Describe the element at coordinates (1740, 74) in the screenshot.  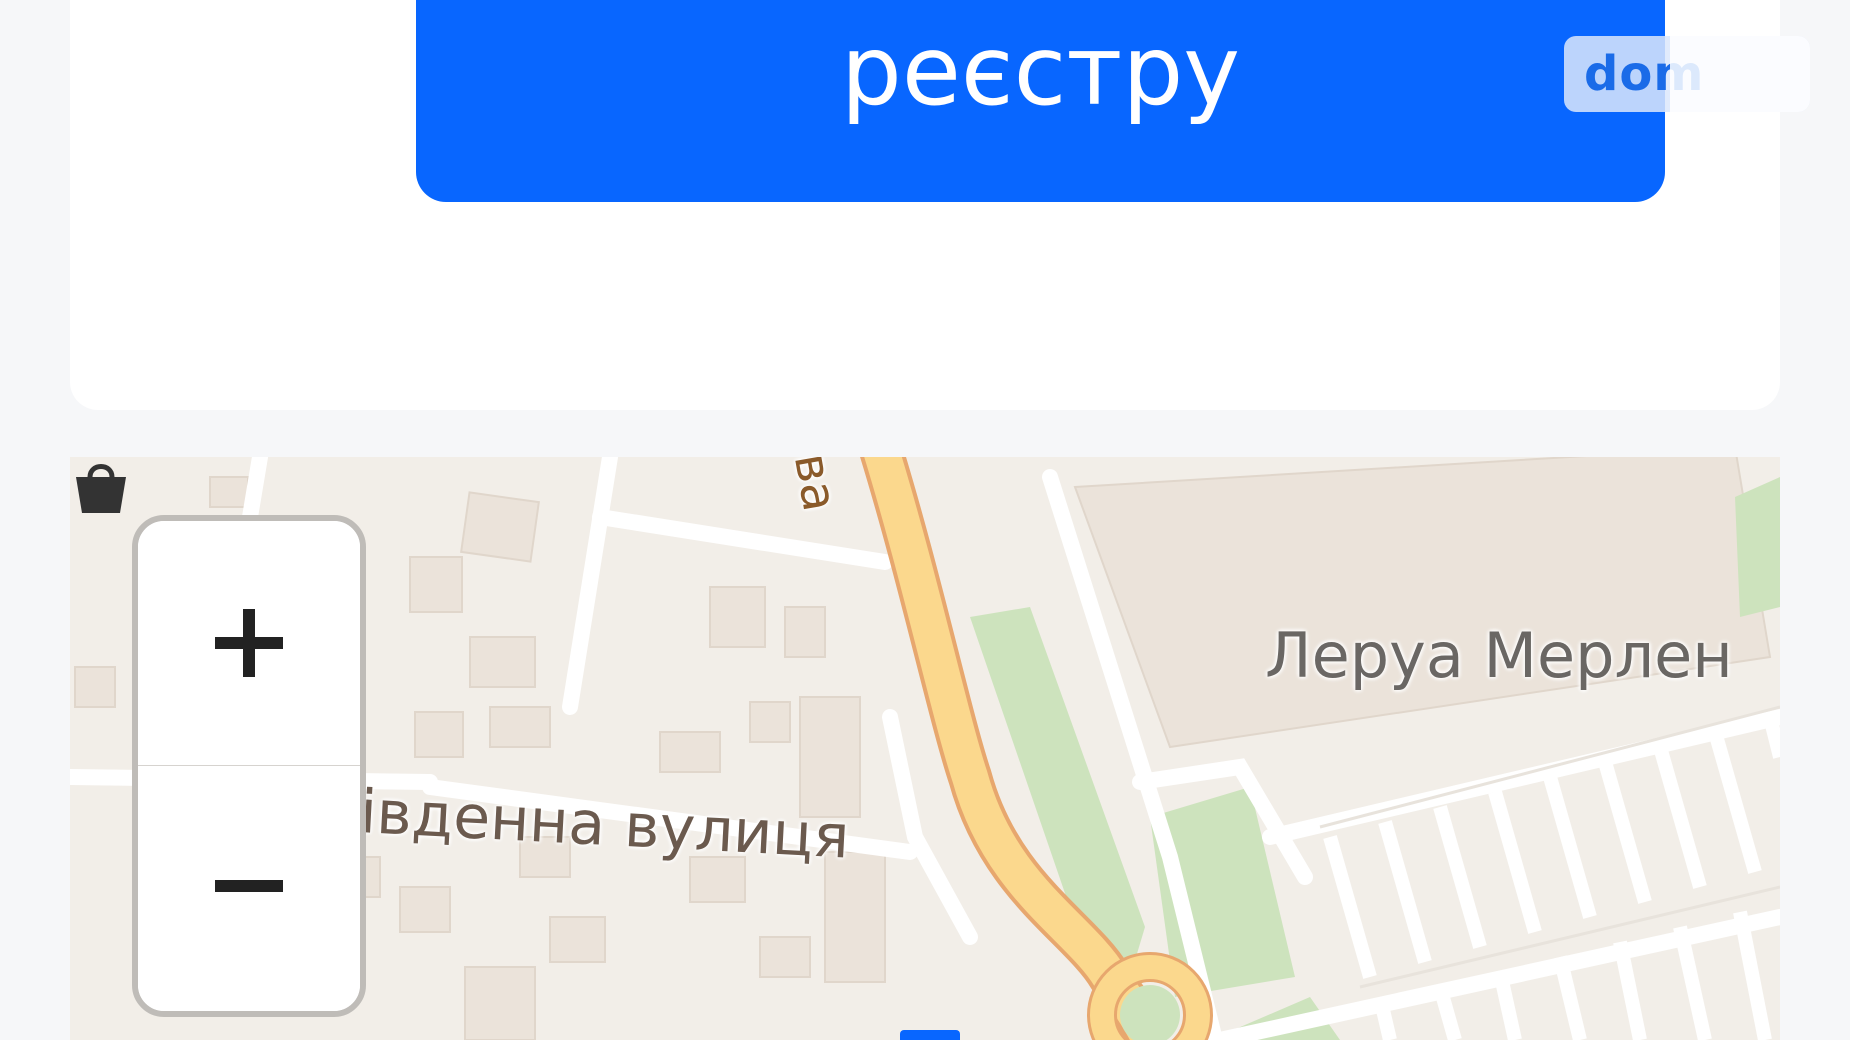
I see `badge-fade-overlay` at that location.